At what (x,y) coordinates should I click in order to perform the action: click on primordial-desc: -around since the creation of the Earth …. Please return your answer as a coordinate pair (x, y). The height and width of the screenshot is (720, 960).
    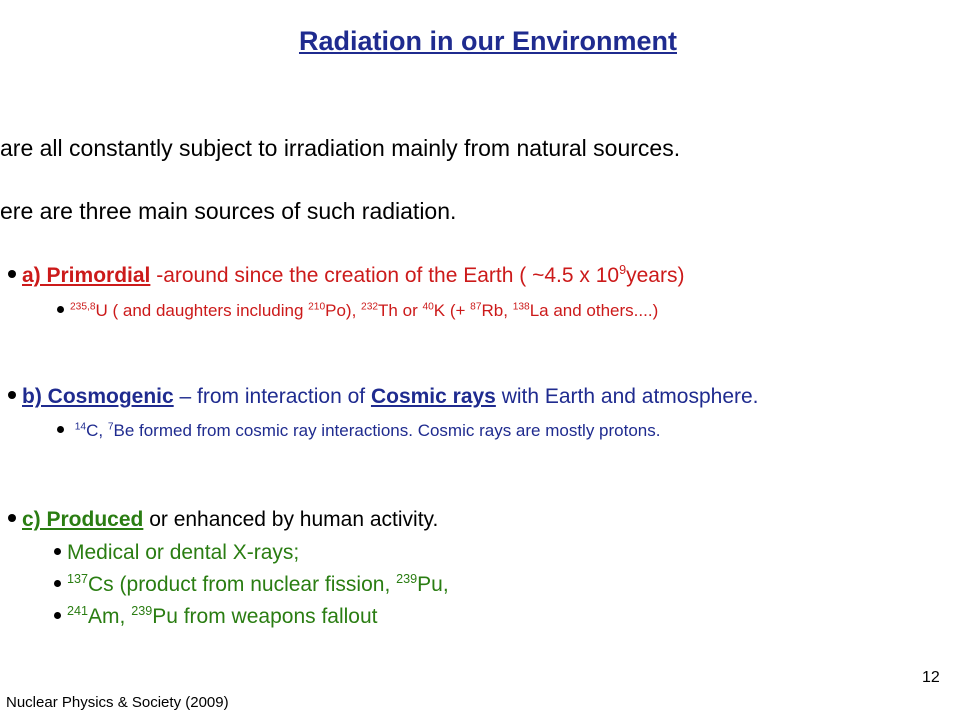
    Looking at the image, I should click on (417, 275).